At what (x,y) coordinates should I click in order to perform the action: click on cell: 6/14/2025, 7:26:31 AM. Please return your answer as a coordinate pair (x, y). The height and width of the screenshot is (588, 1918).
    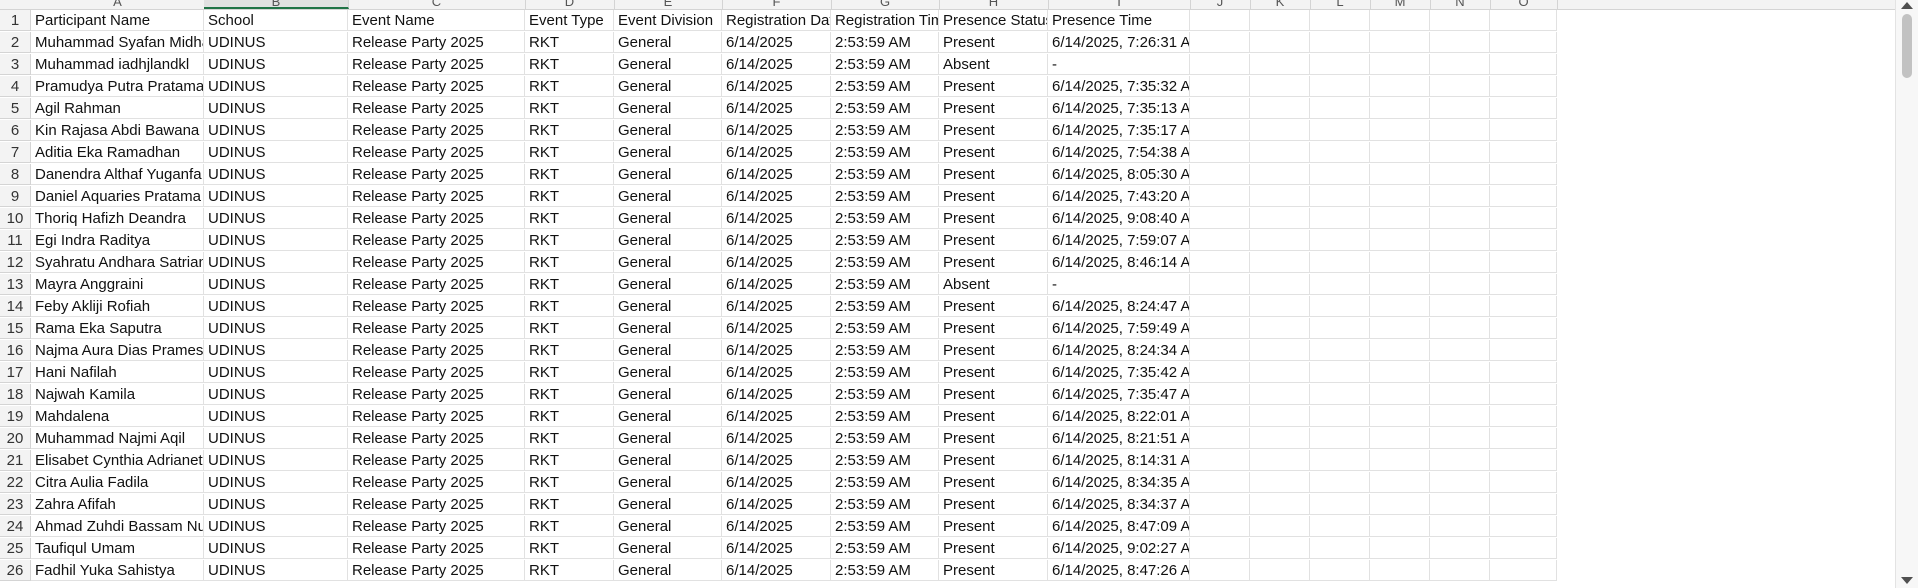
    Looking at the image, I should click on (1119, 42).